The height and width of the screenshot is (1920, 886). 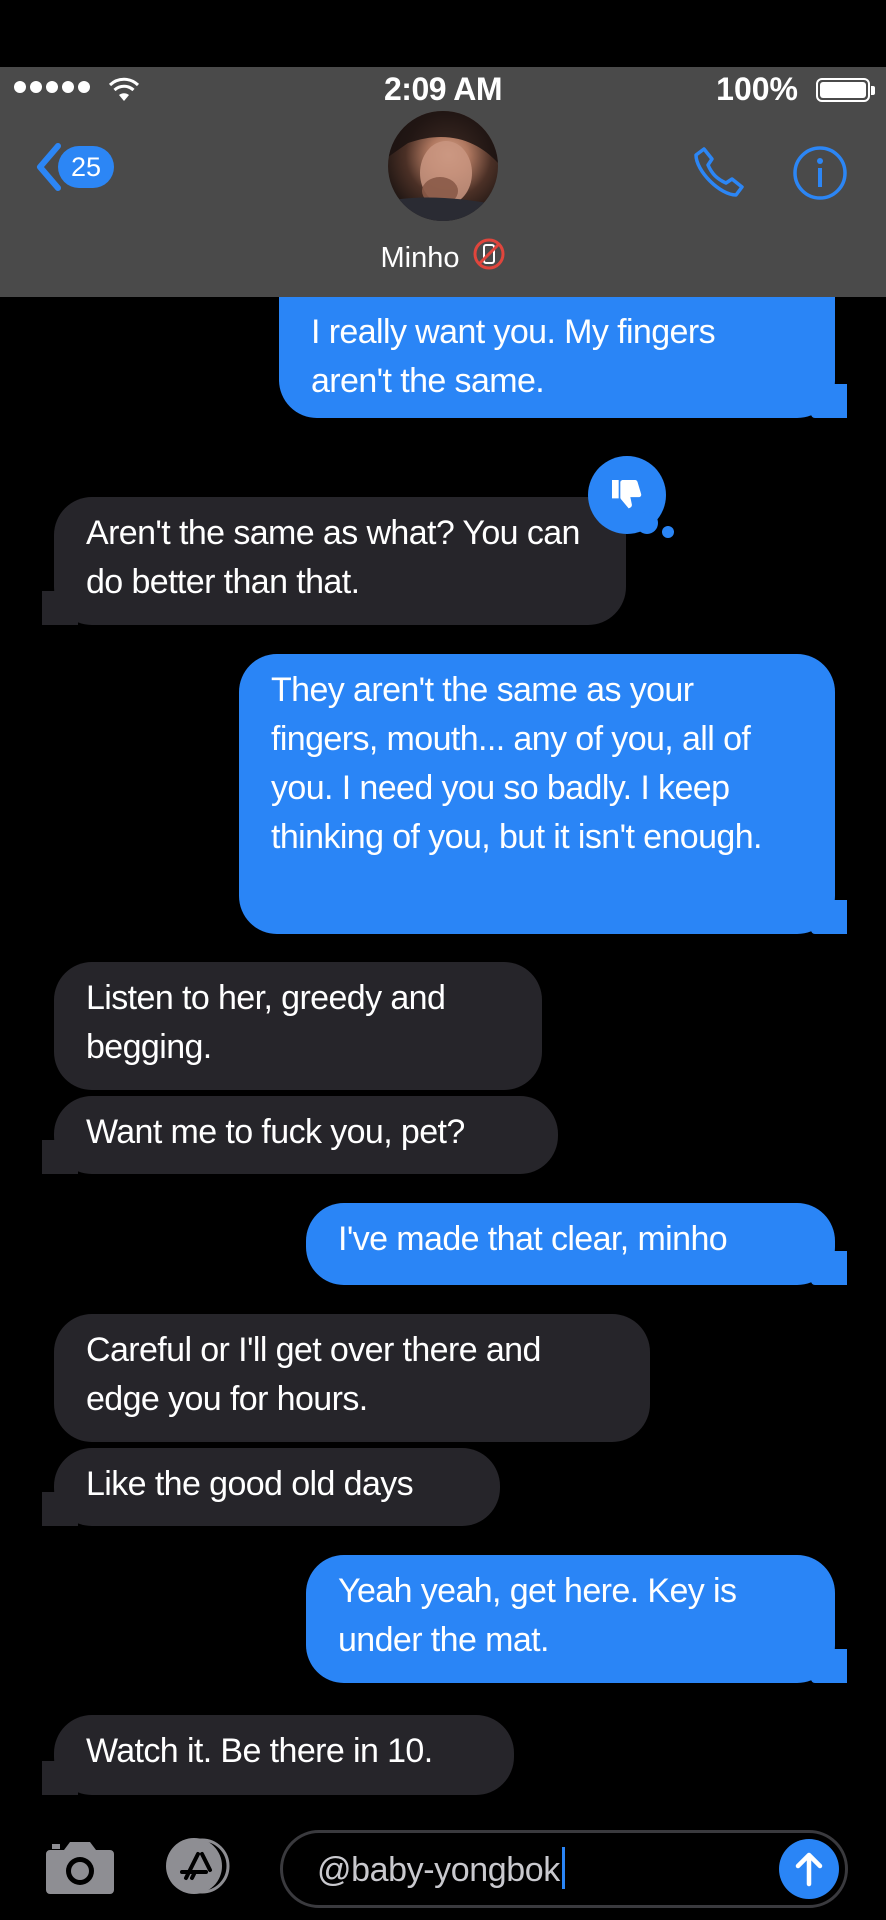 I want to click on message-bubble-received: Listen to her, greedy and begging., so click(x=298, y=1026).